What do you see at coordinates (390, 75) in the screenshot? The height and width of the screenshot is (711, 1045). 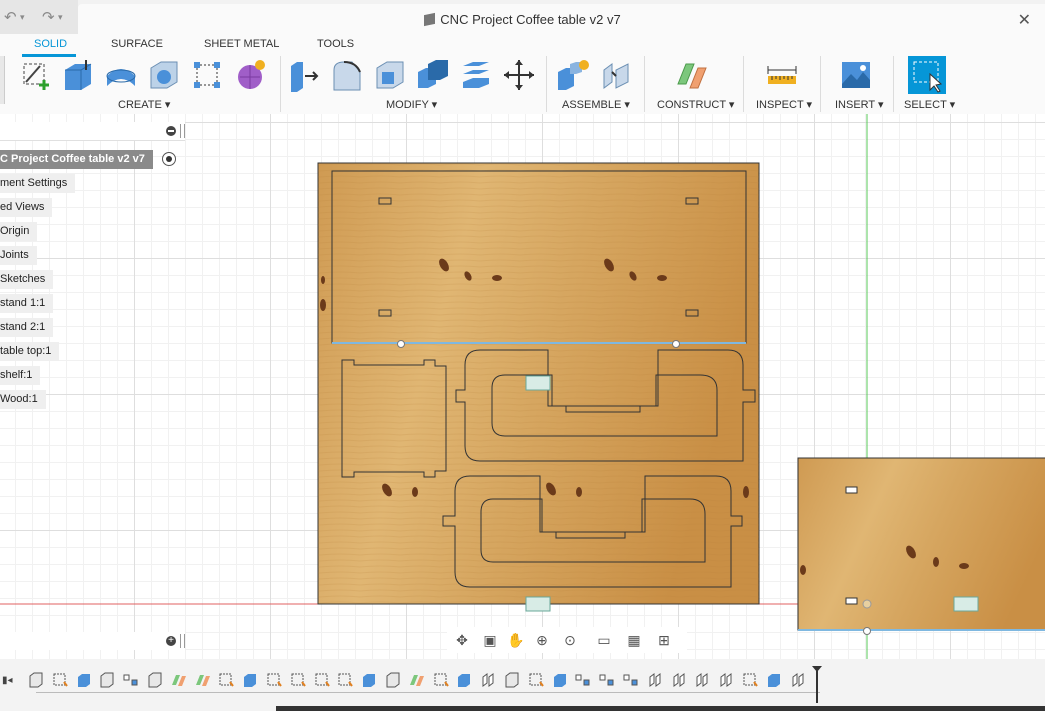 I see `shell-icon` at bounding box center [390, 75].